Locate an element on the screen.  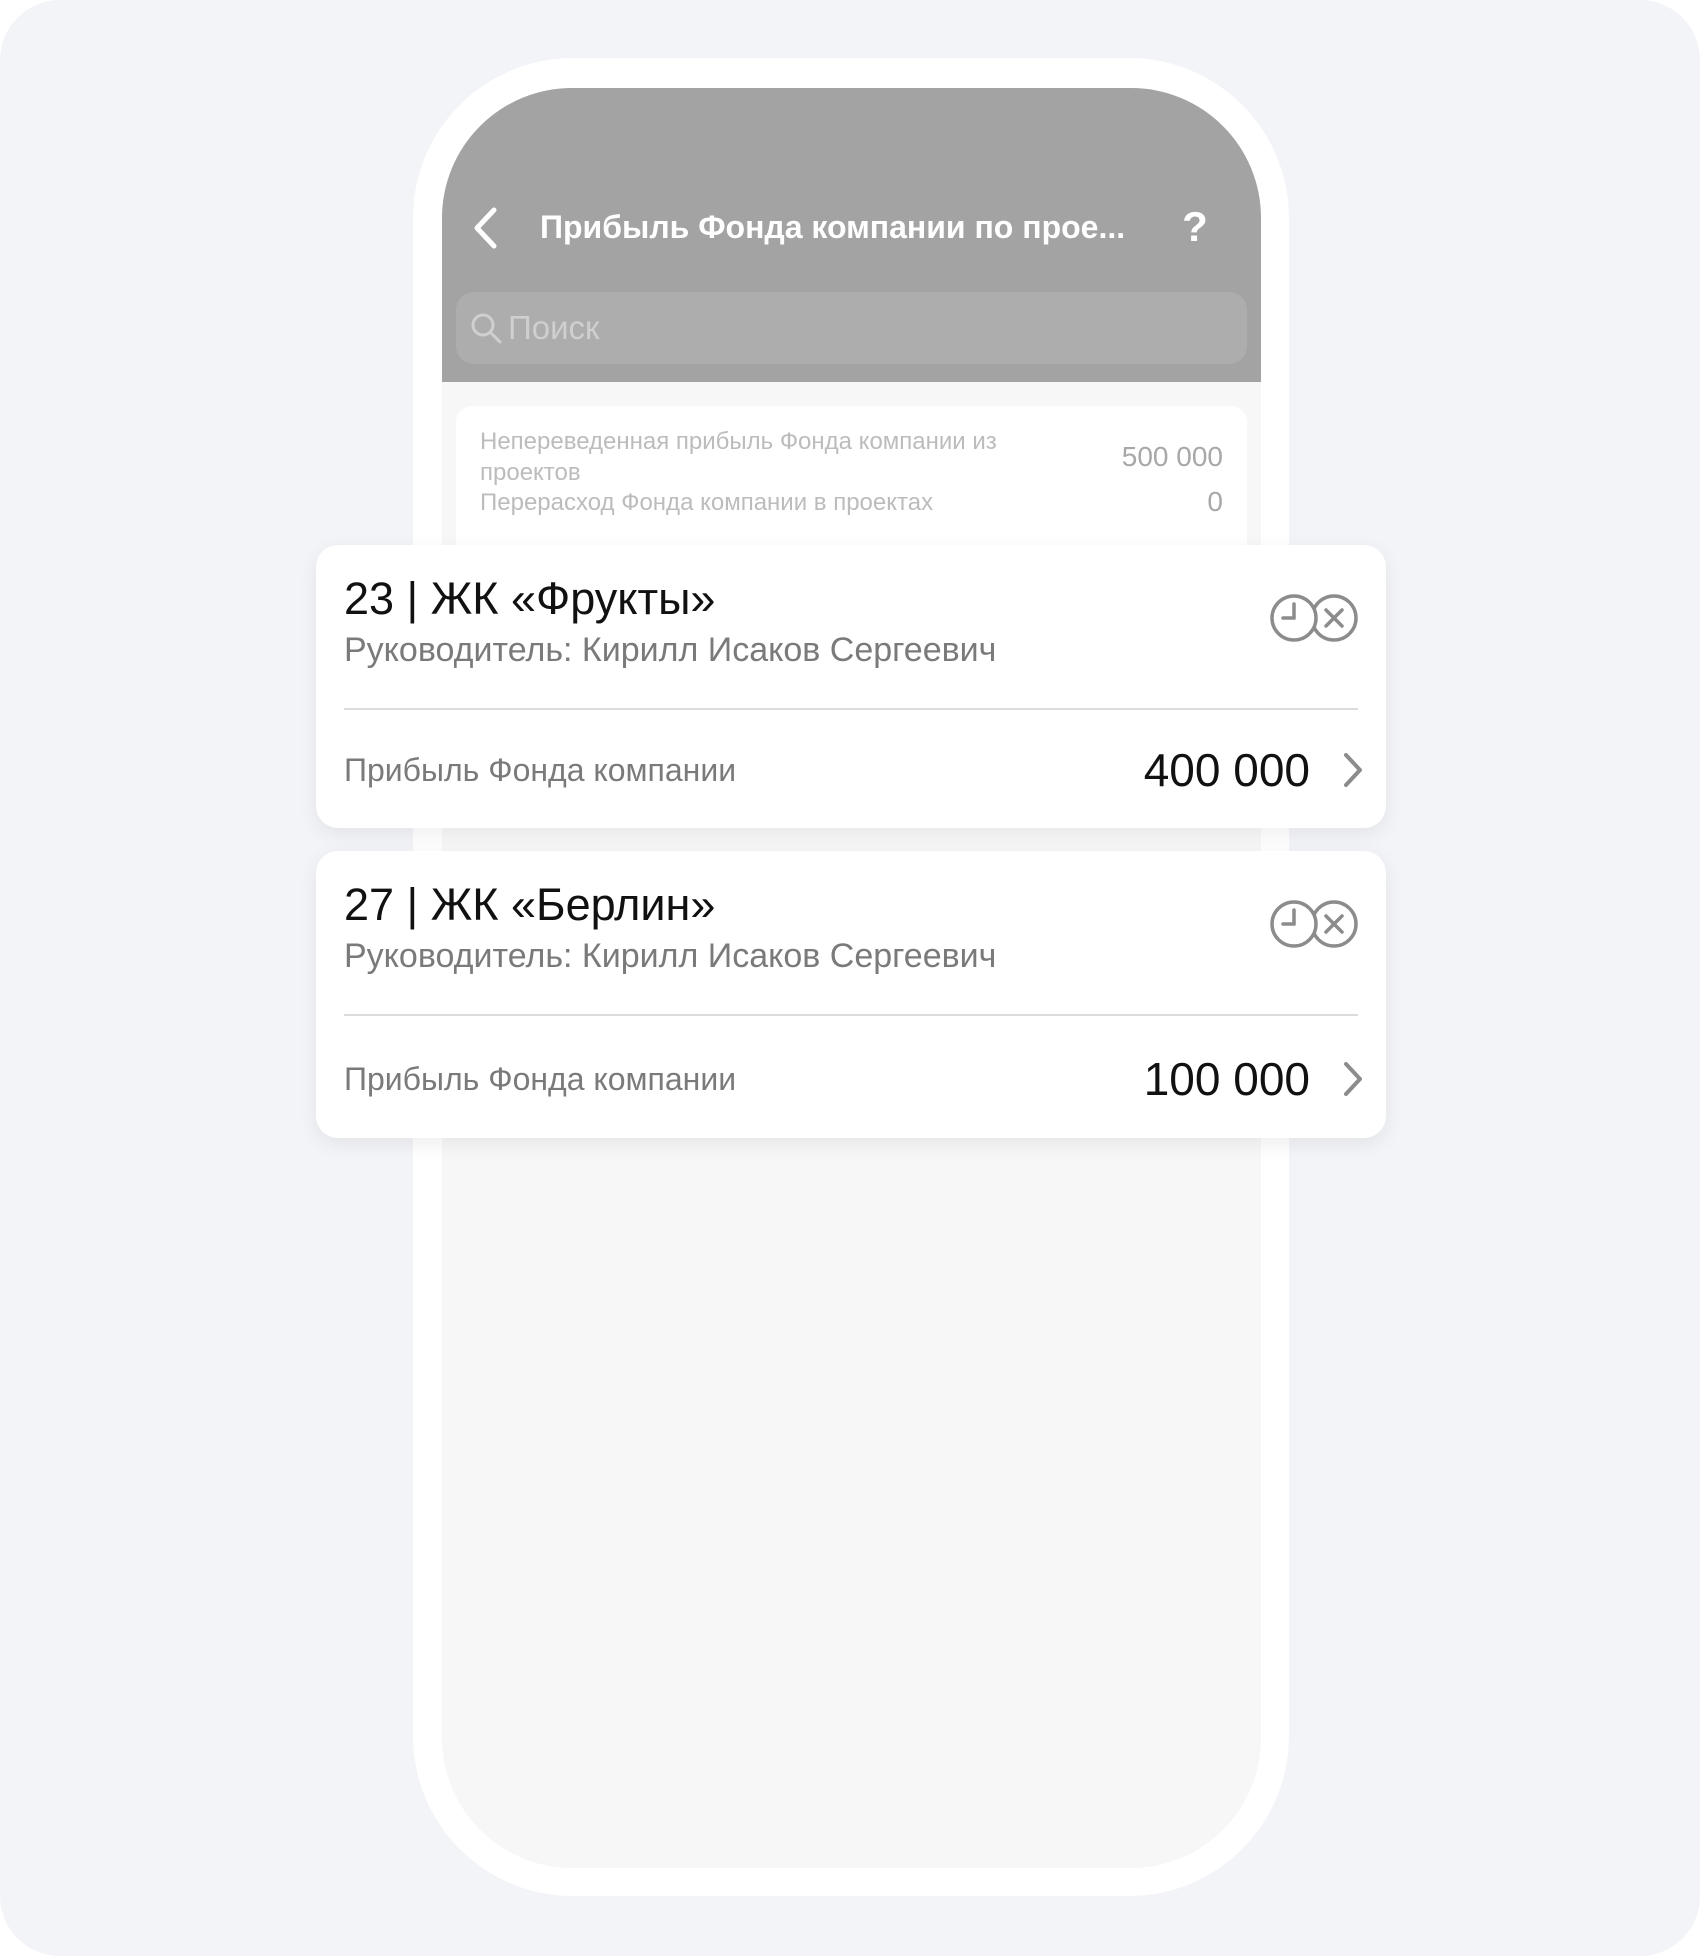
search-input is located at coordinates (858, 328).